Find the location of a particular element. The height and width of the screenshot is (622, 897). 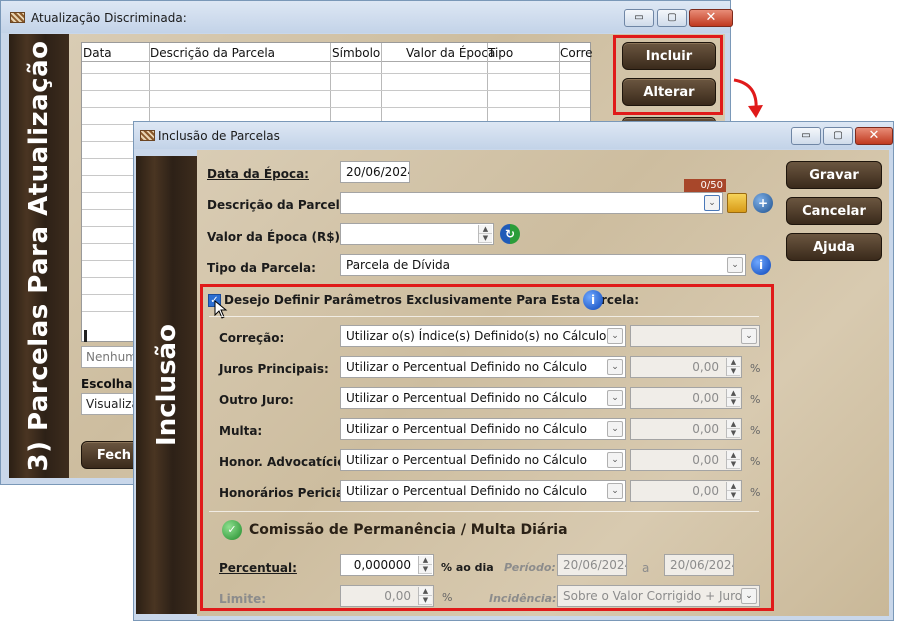

char-counter: 0/50 is located at coordinates (705, 185).